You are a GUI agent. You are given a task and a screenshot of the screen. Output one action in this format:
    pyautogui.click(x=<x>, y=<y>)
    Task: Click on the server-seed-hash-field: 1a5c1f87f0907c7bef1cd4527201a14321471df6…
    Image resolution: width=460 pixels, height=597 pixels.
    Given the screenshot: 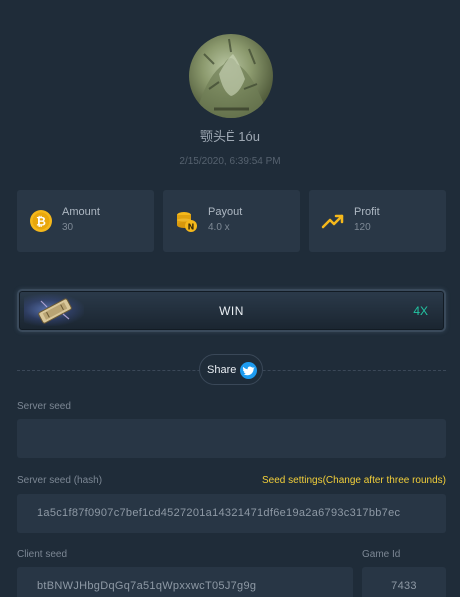 What is the action you would take?
    pyautogui.click(x=231, y=513)
    